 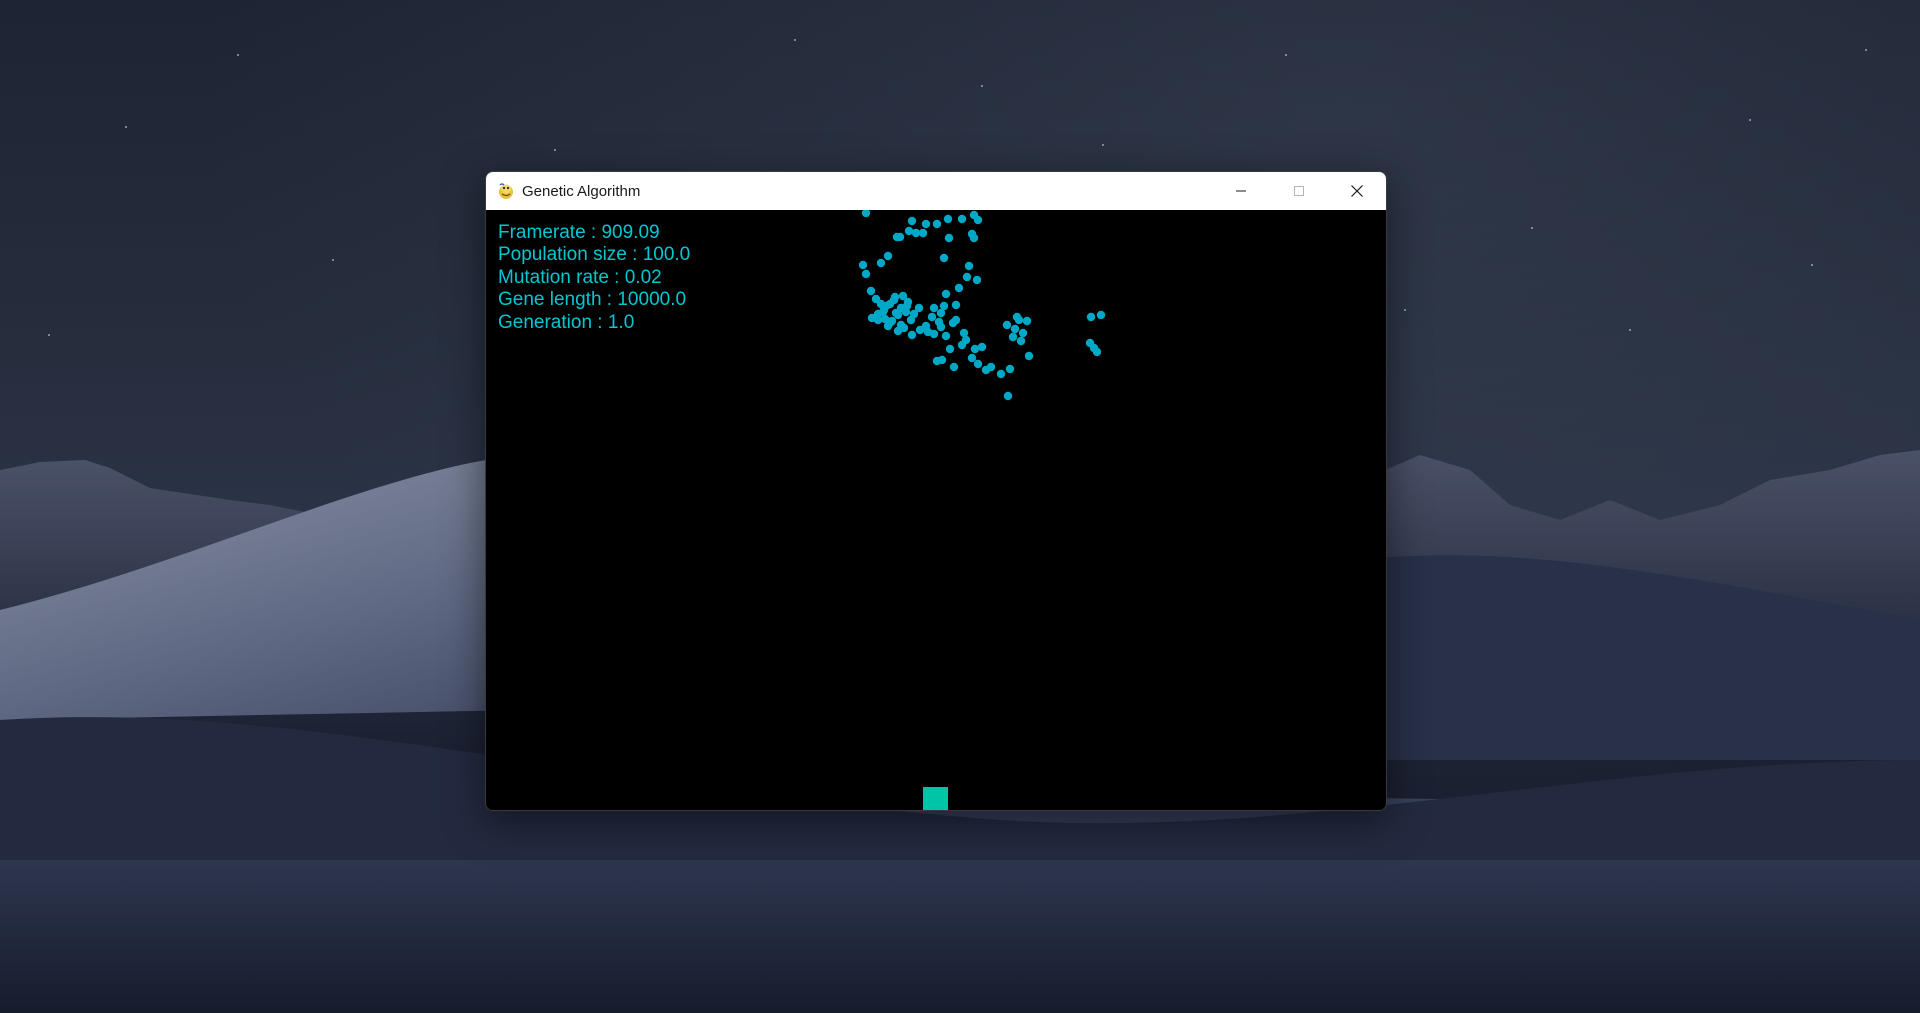 I want to click on close-icon, so click(x=1357, y=191).